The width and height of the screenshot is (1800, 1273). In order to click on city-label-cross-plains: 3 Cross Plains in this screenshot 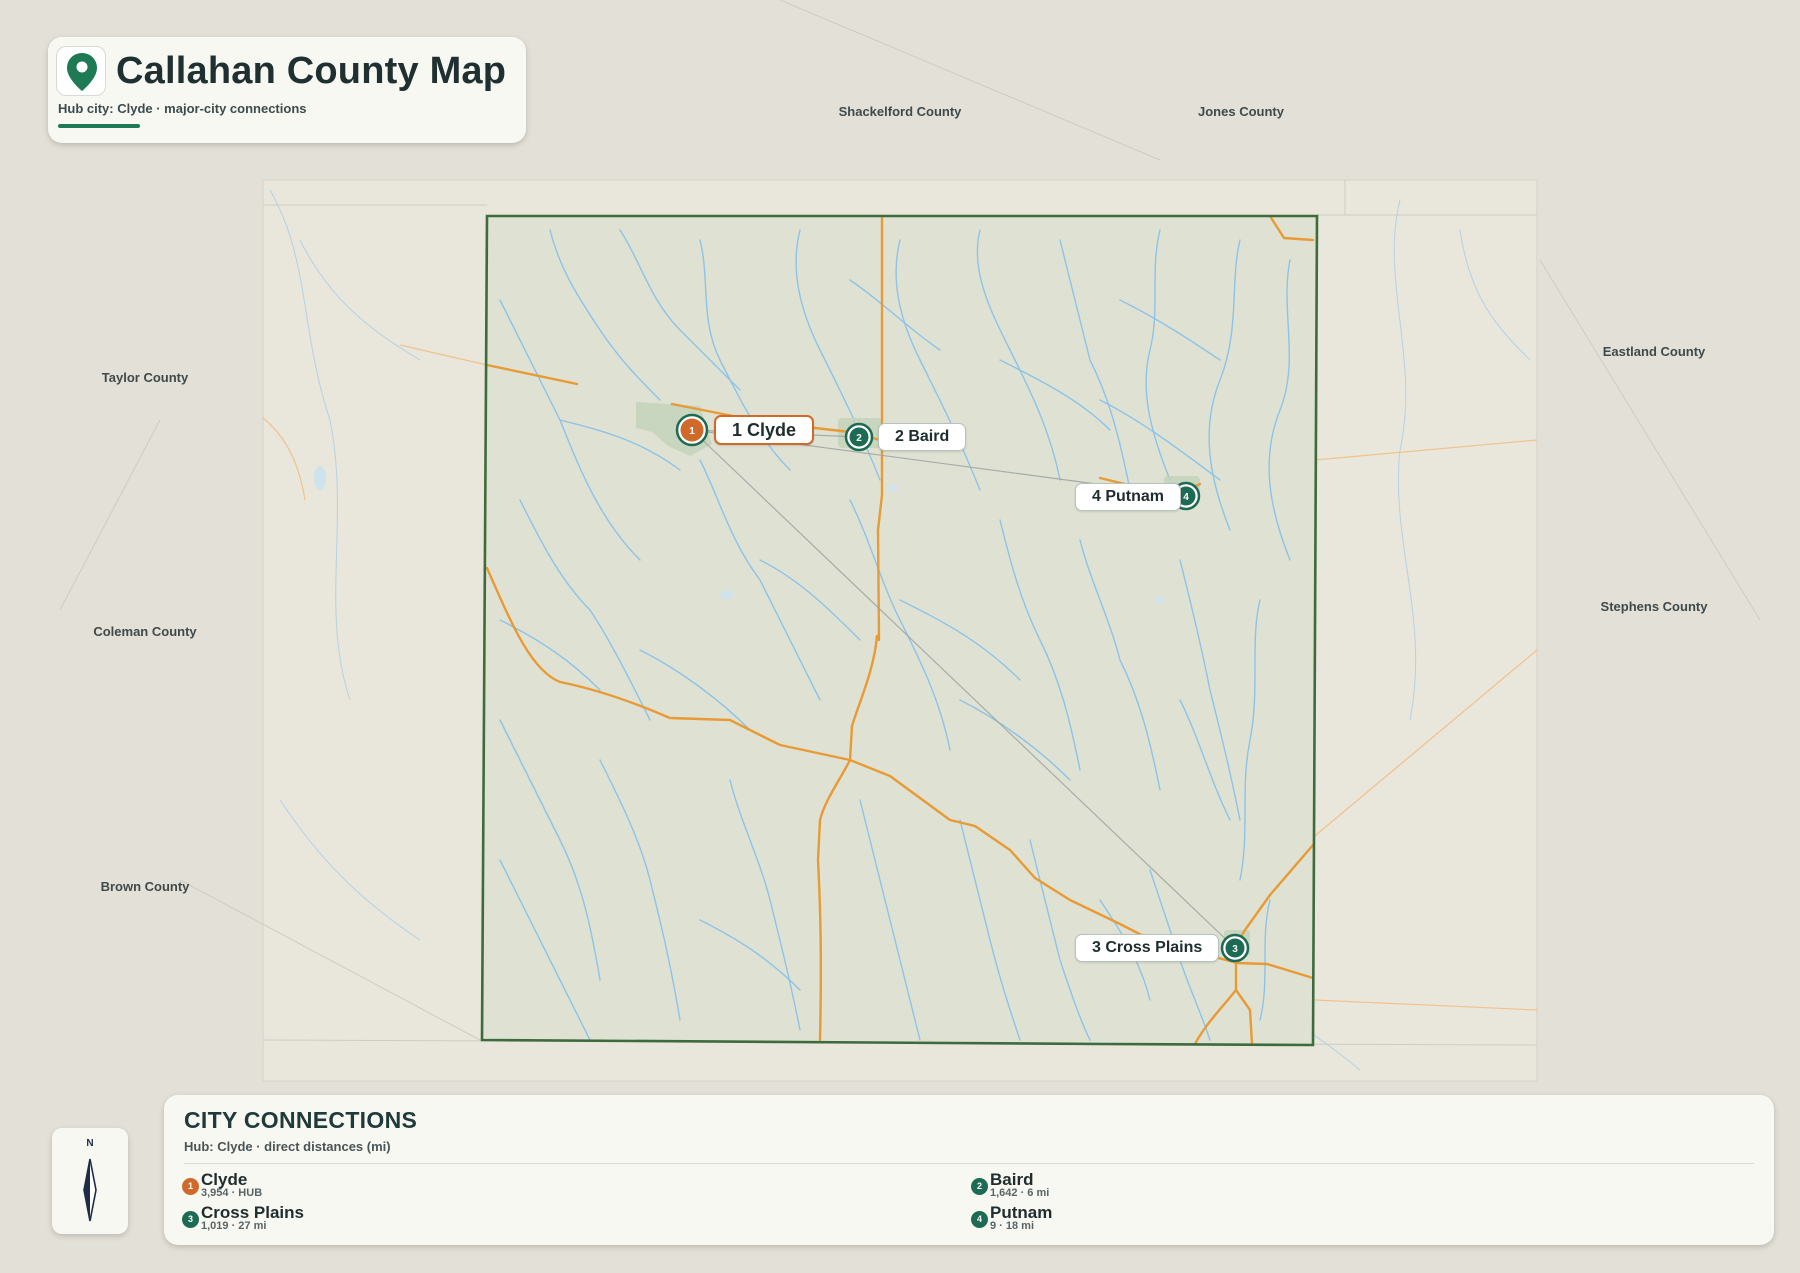, I will do `click(1147, 948)`.